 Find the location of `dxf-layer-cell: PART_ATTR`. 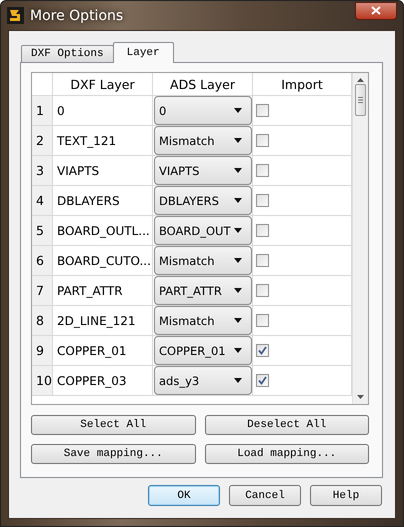

dxf-layer-cell: PART_ATTR is located at coordinates (103, 291).